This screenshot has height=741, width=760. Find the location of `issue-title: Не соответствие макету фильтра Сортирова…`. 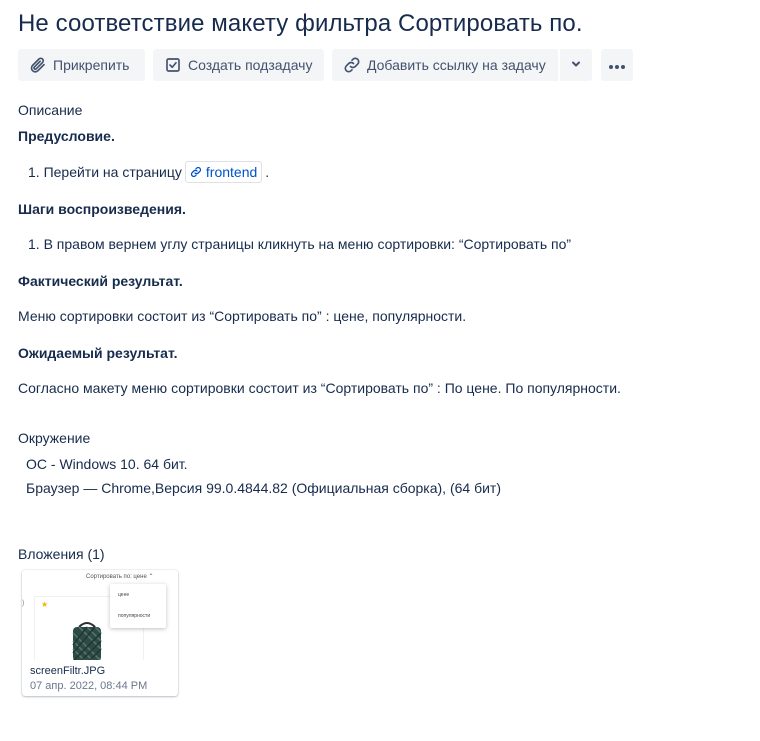

issue-title: Не соответствие макету фильтра Сортирова… is located at coordinates (300, 24).